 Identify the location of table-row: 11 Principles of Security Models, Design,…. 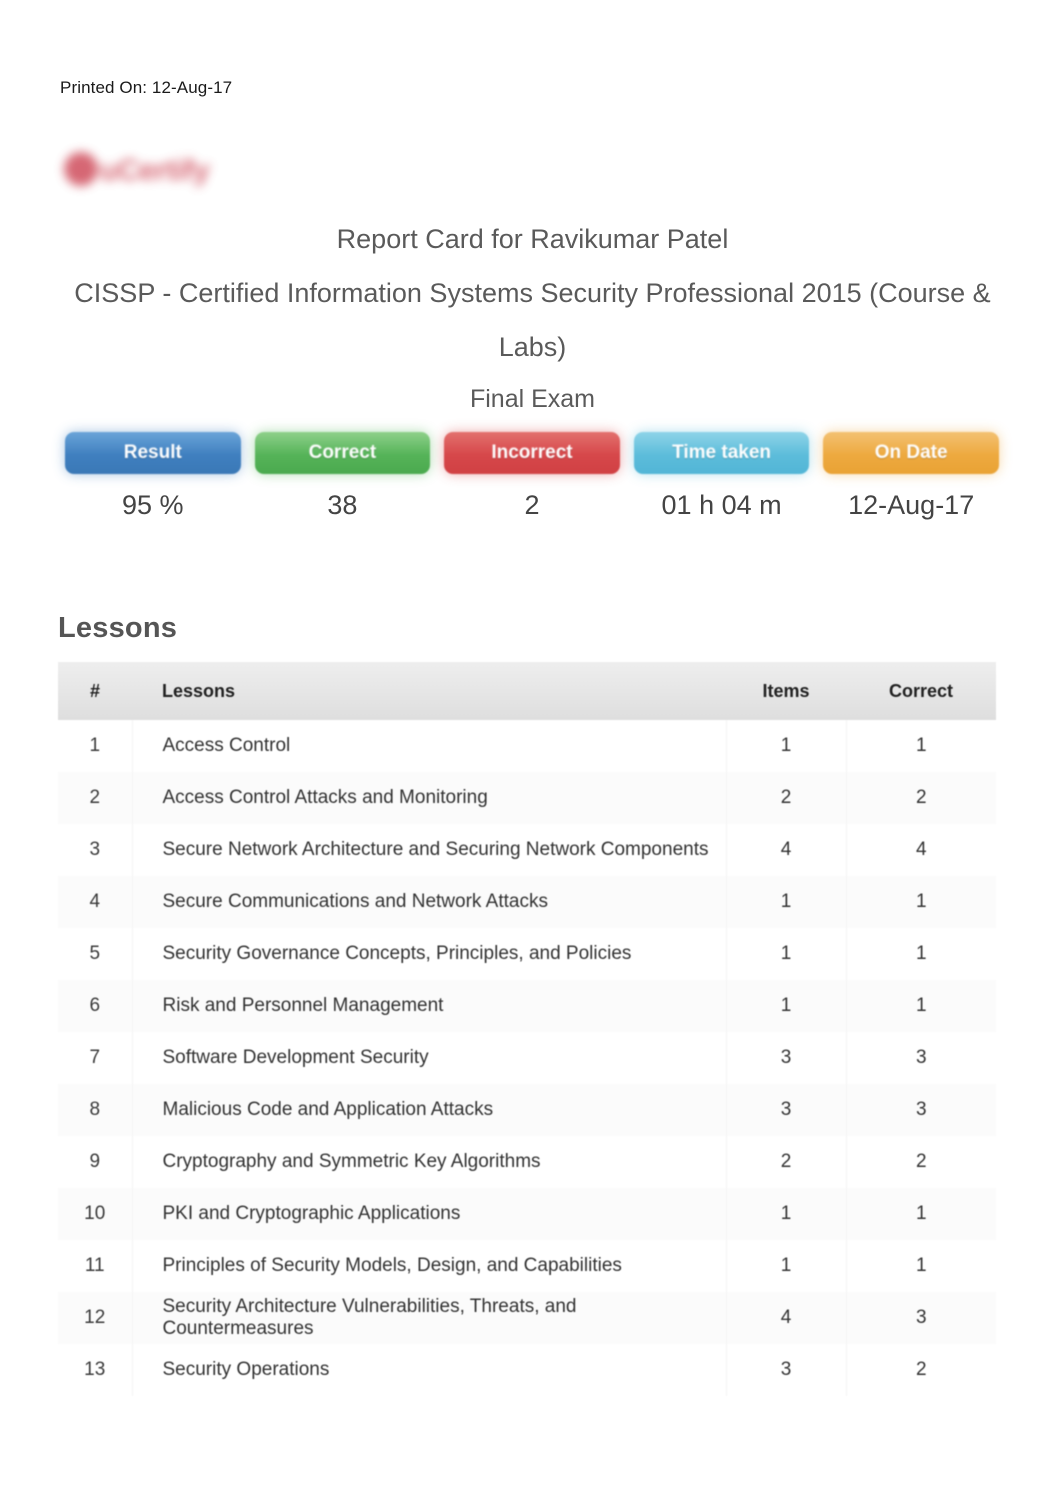
(527, 1266).